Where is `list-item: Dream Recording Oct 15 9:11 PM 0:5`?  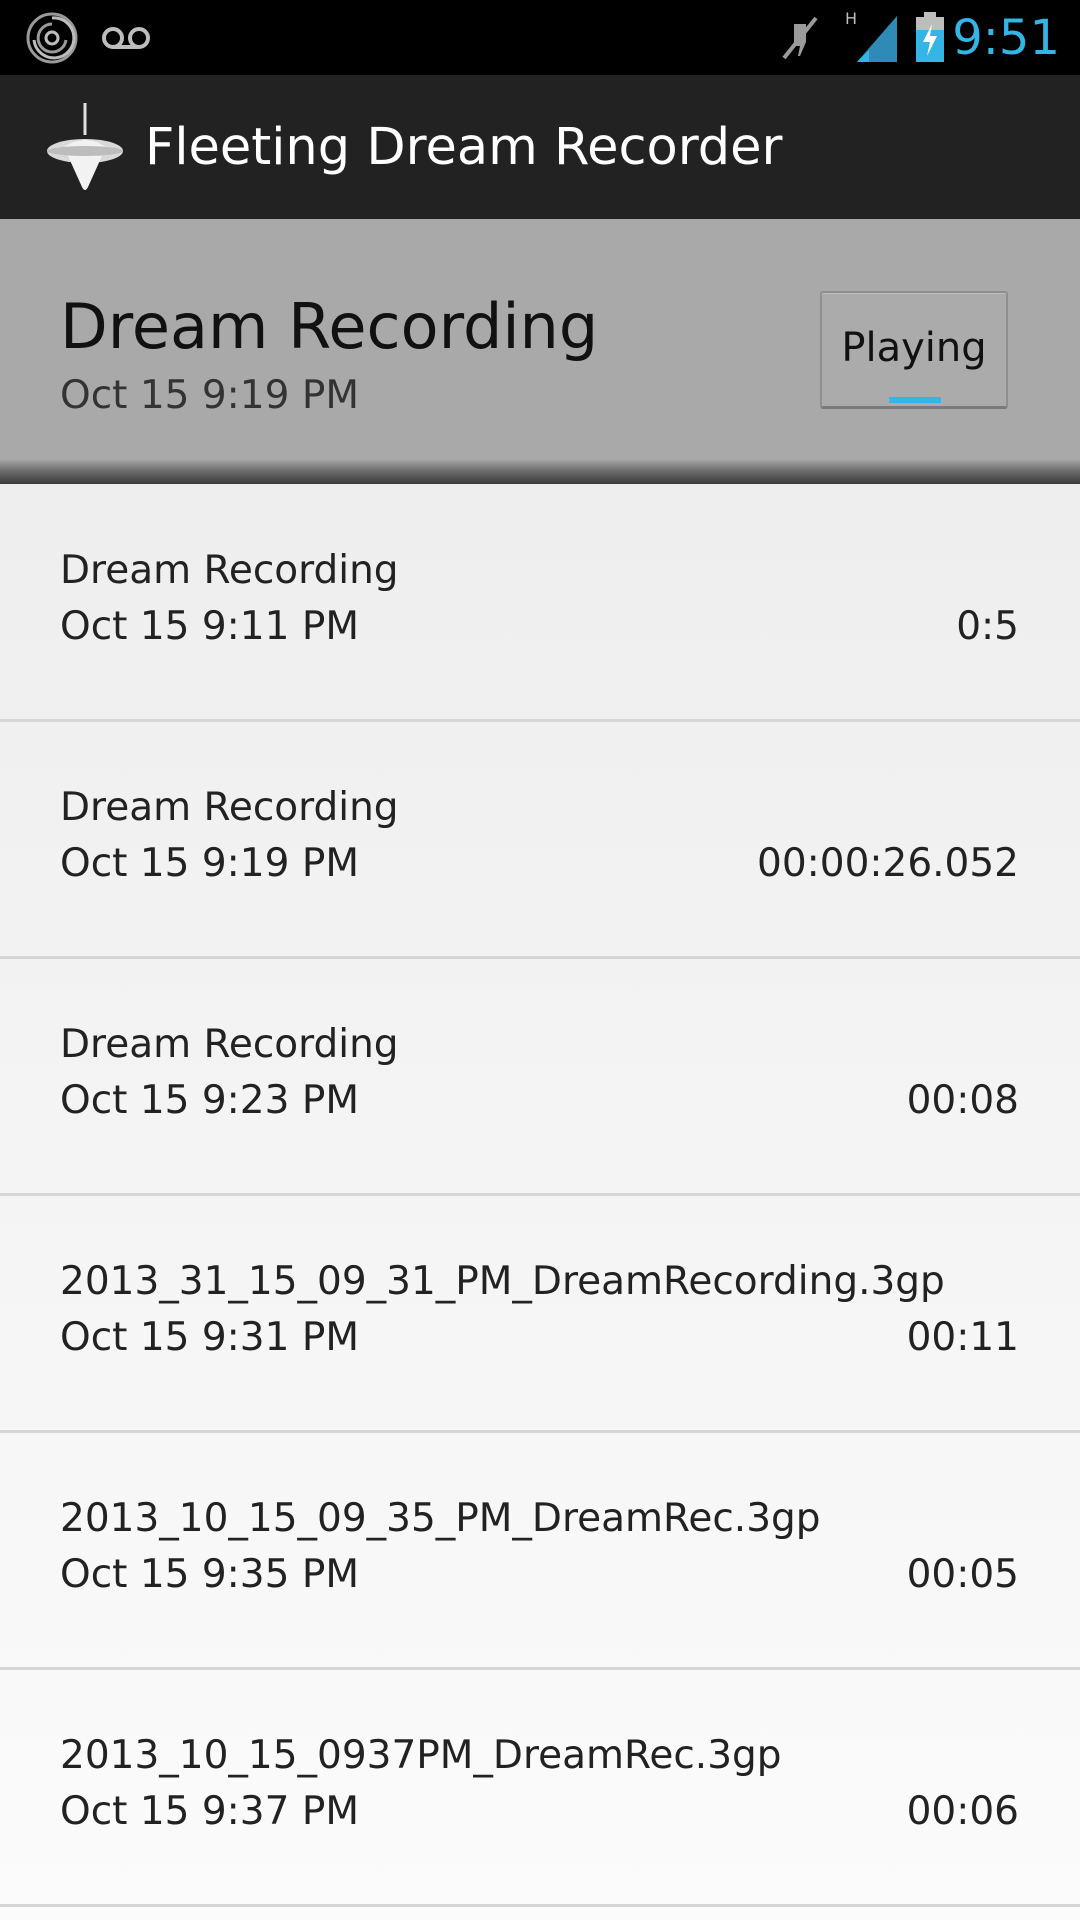 list-item: Dream Recording Oct 15 9:11 PM 0:5 is located at coordinates (540, 603).